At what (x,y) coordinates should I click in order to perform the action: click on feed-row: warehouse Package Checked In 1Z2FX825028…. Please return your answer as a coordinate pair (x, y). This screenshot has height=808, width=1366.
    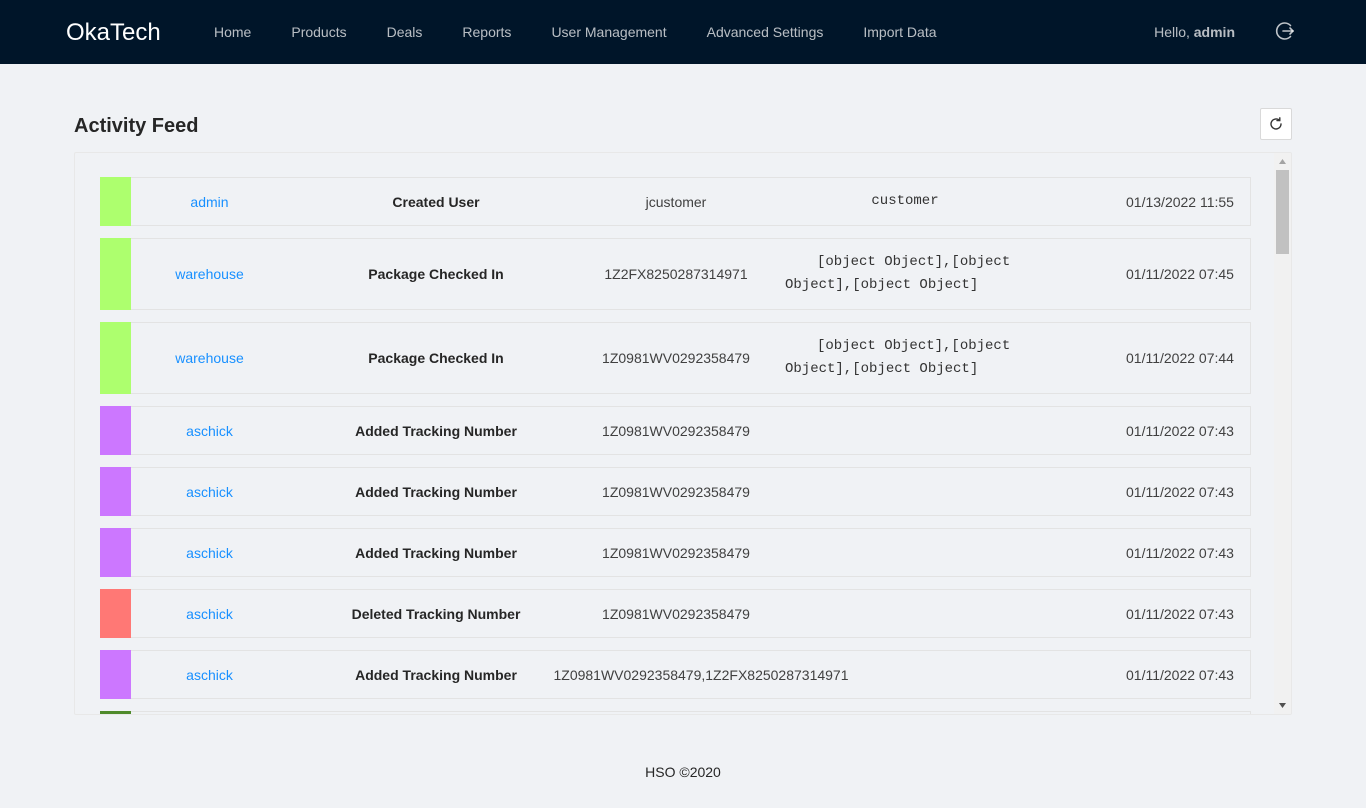
    Looking at the image, I should click on (675, 274).